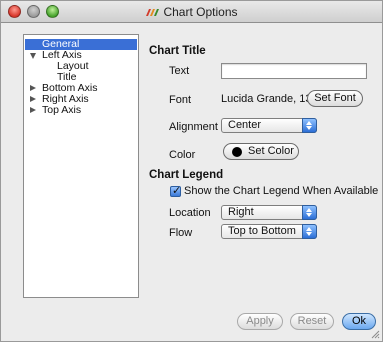 The width and height of the screenshot is (383, 342). I want to click on disclosure-down-icon, so click(33, 56).